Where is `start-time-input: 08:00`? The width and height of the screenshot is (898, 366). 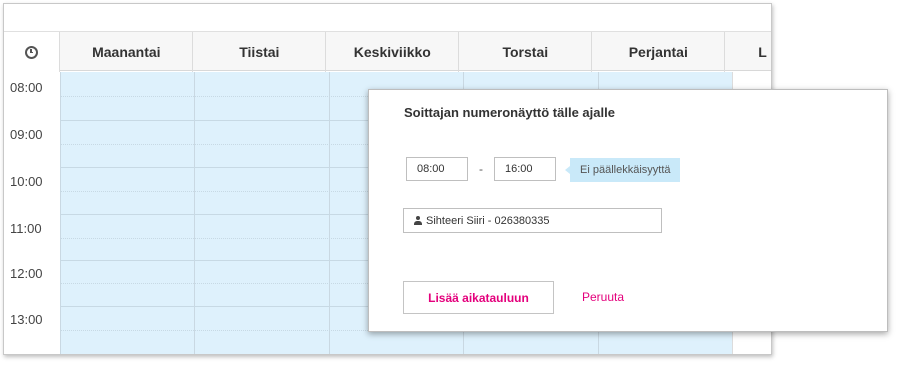 start-time-input: 08:00 is located at coordinates (437, 169).